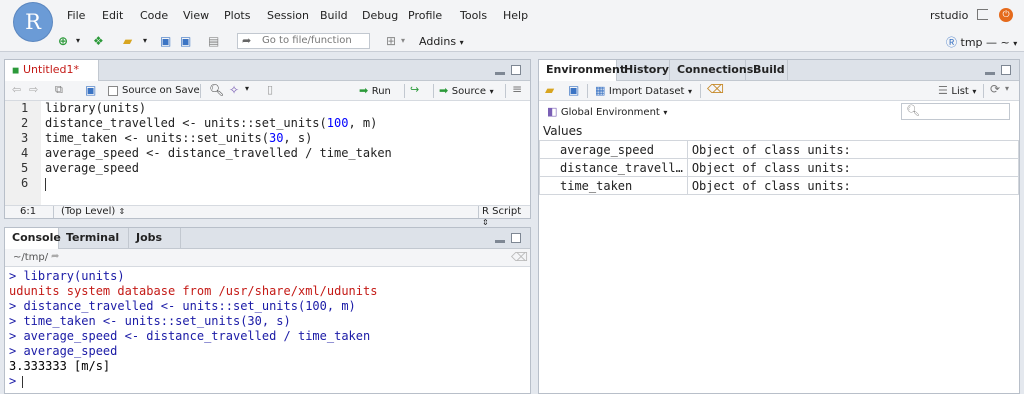  I want to click on view-mode-selector: ☰ List ▾, so click(957, 90).